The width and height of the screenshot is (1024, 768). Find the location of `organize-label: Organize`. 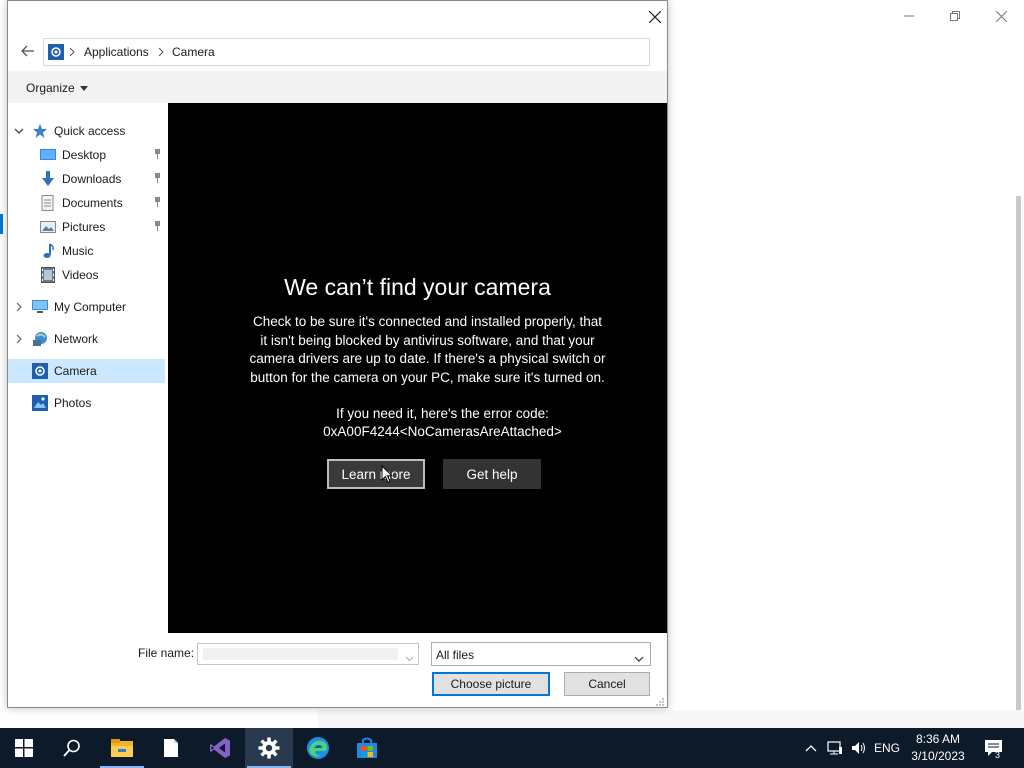

organize-label: Organize is located at coordinates (50, 88).